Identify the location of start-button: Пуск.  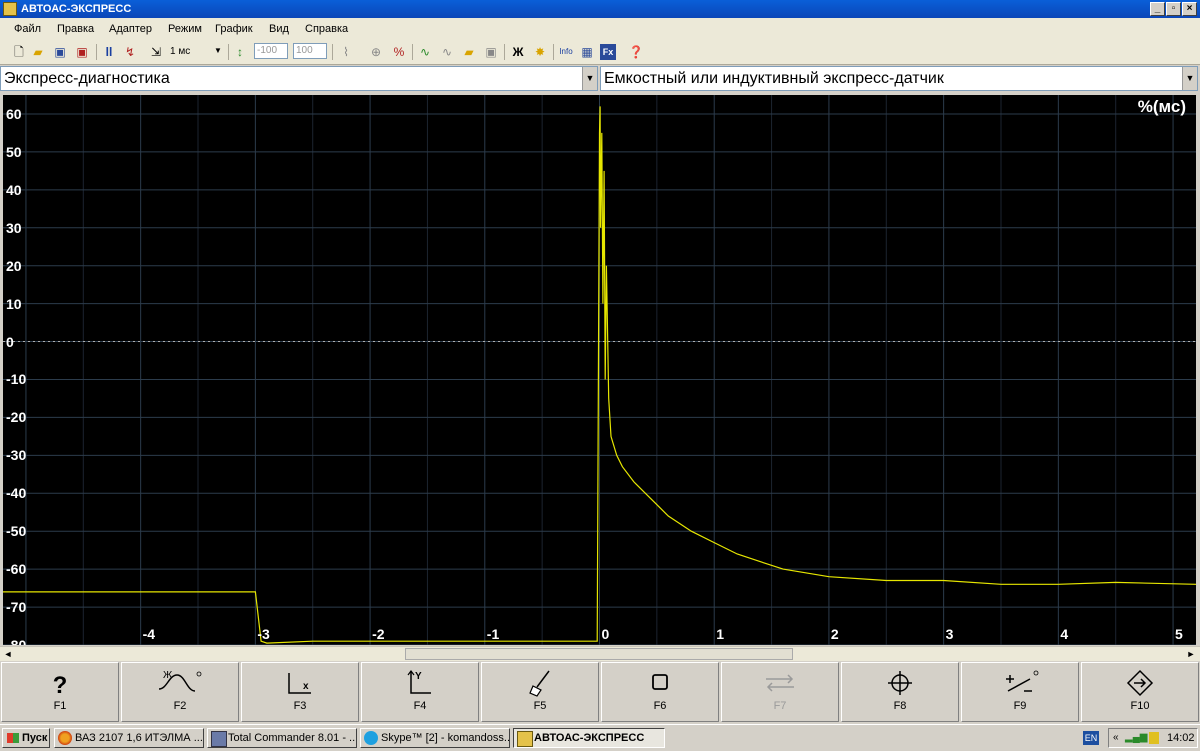
(26, 738).